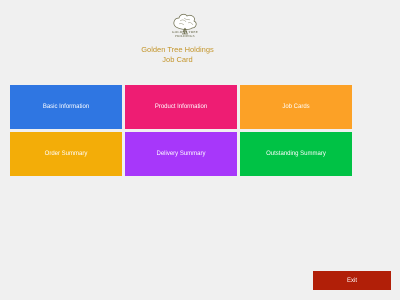  I want to click on logo-text-line2: HOLDINGS, so click(185, 36).